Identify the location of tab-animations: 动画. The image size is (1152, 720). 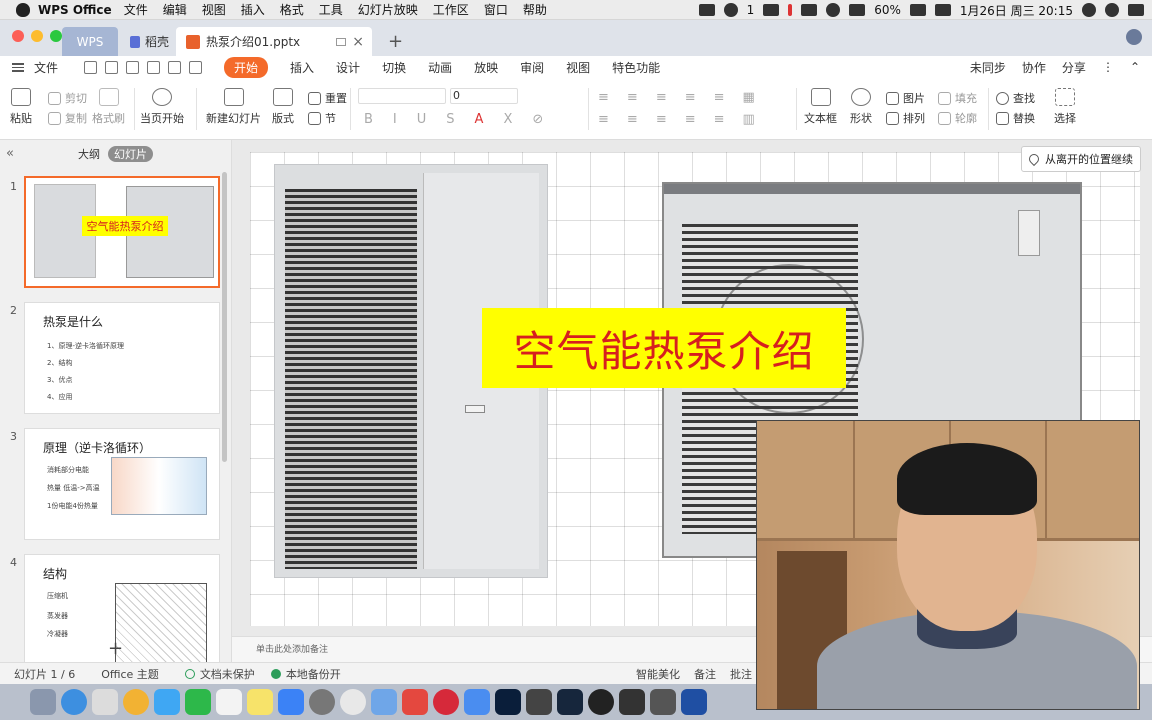
(440, 67).